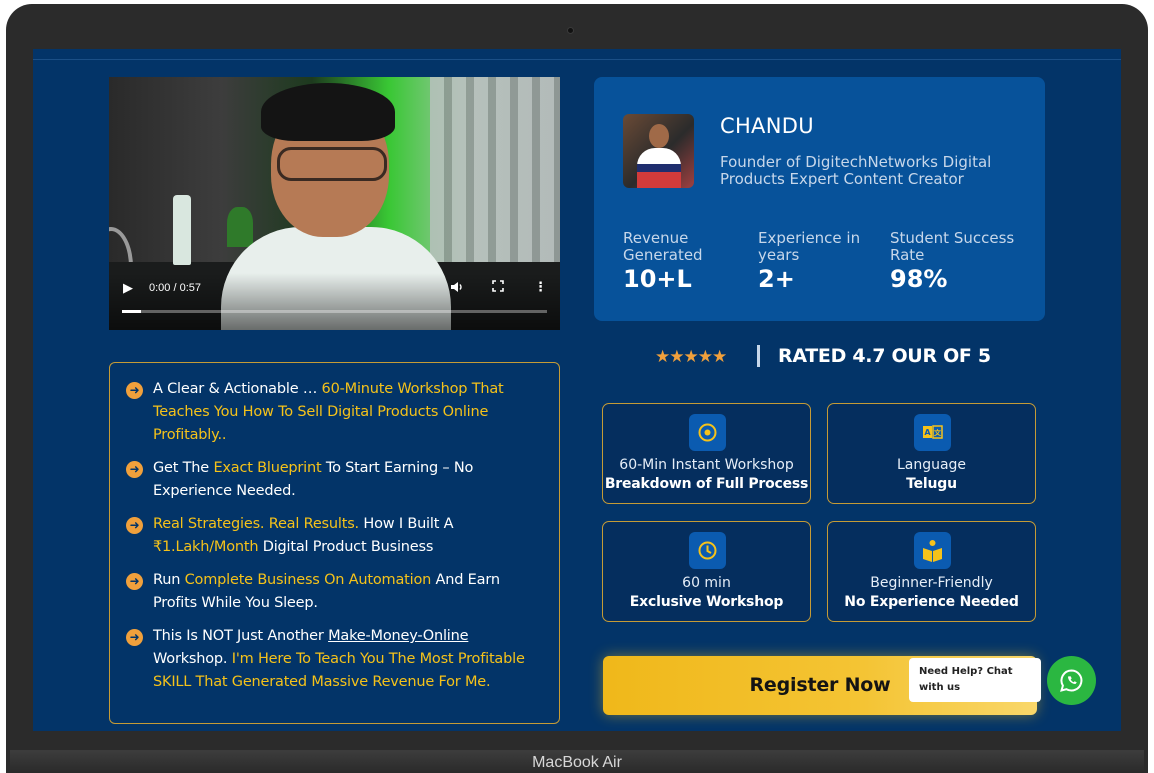  What do you see at coordinates (206, 547) in the screenshot?
I see `feature-highlight-text: ₹1.Lakh/Month` at bounding box center [206, 547].